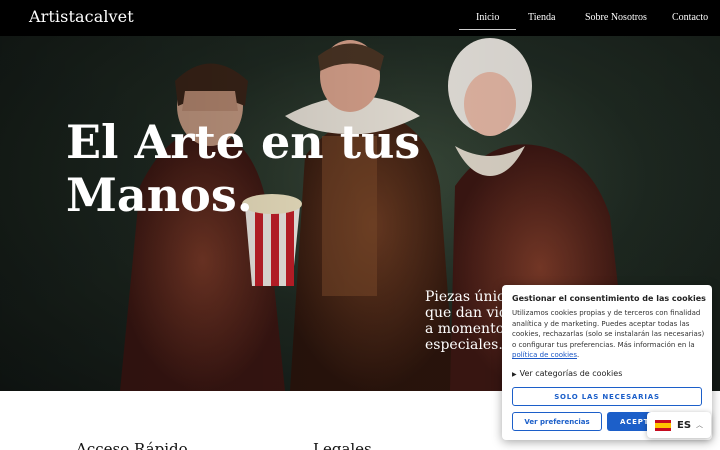 This screenshot has width=720, height=450. I want to click on caret-right-icon: ▶, so click(514, 374).